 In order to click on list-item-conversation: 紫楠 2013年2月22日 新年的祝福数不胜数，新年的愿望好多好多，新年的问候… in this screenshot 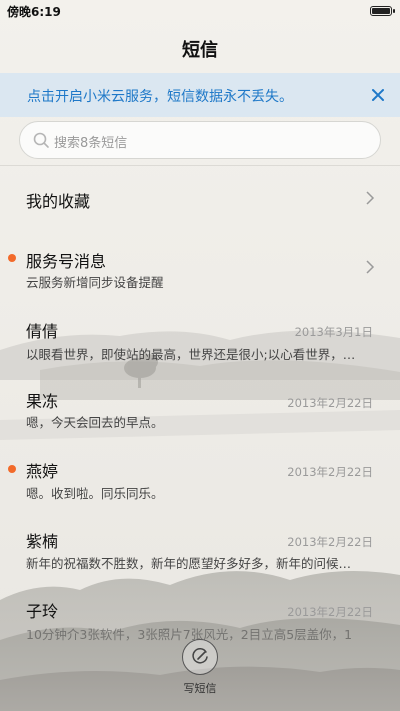, I will do `click(200, 549)`.